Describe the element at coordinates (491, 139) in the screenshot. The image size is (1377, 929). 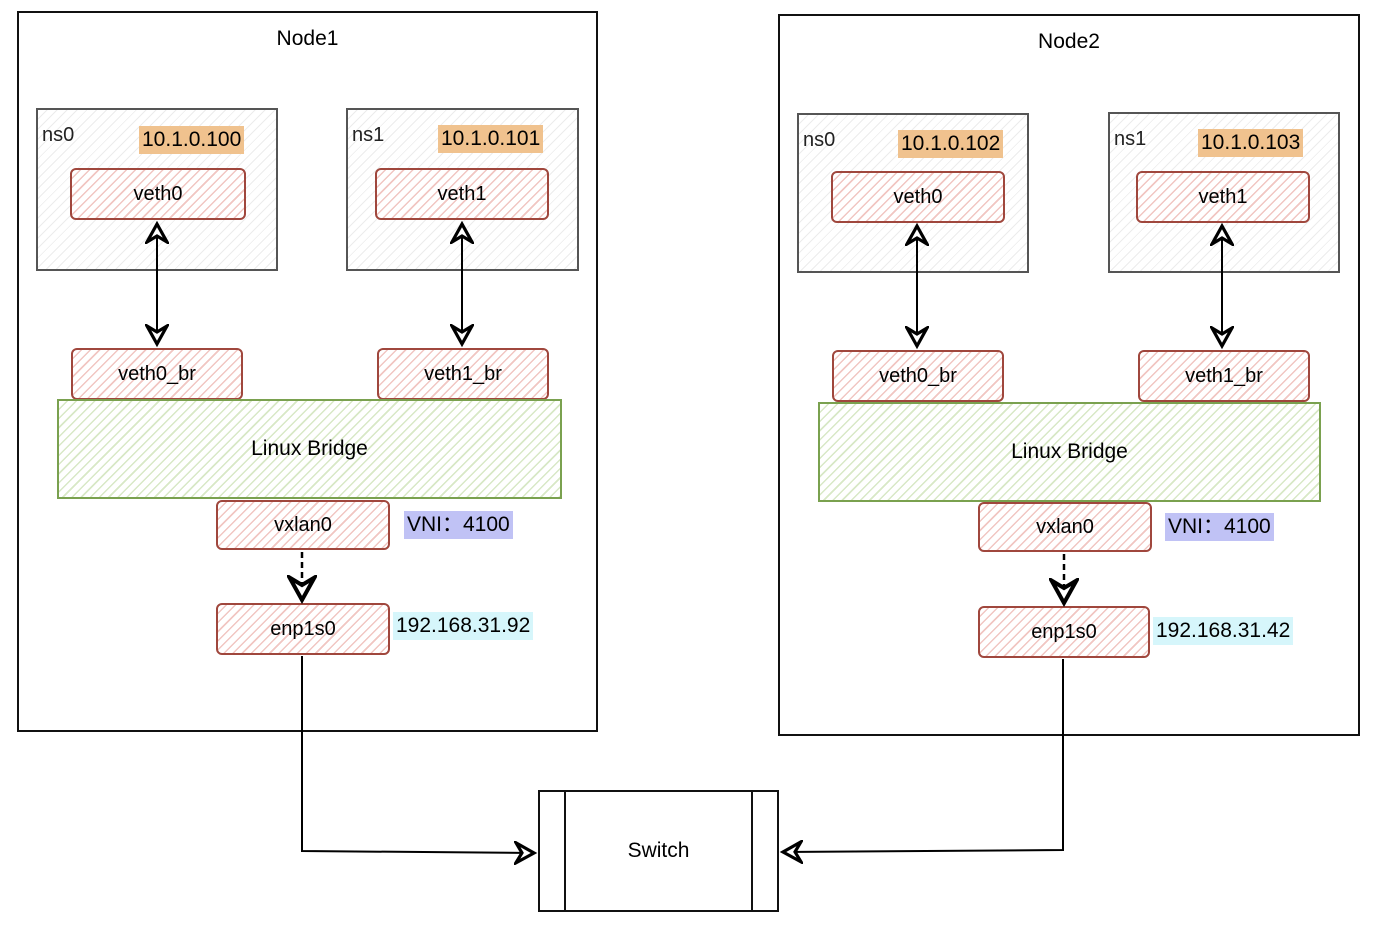
I see `namespace-ip: 10.1.0.101` at that location.